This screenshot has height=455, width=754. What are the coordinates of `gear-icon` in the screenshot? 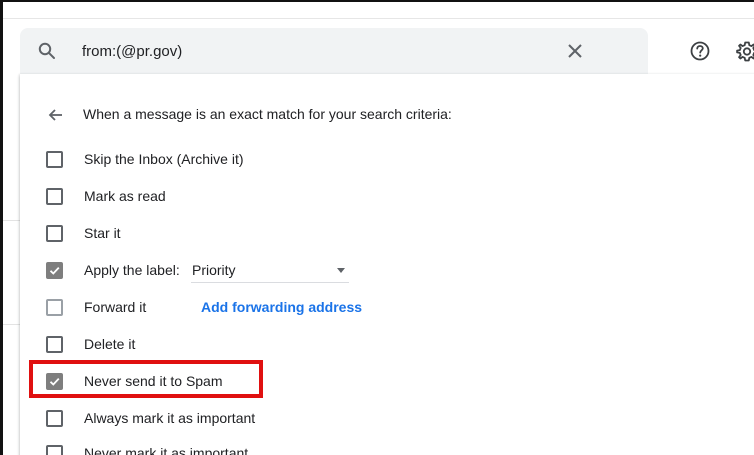 It's located at (744, 52).